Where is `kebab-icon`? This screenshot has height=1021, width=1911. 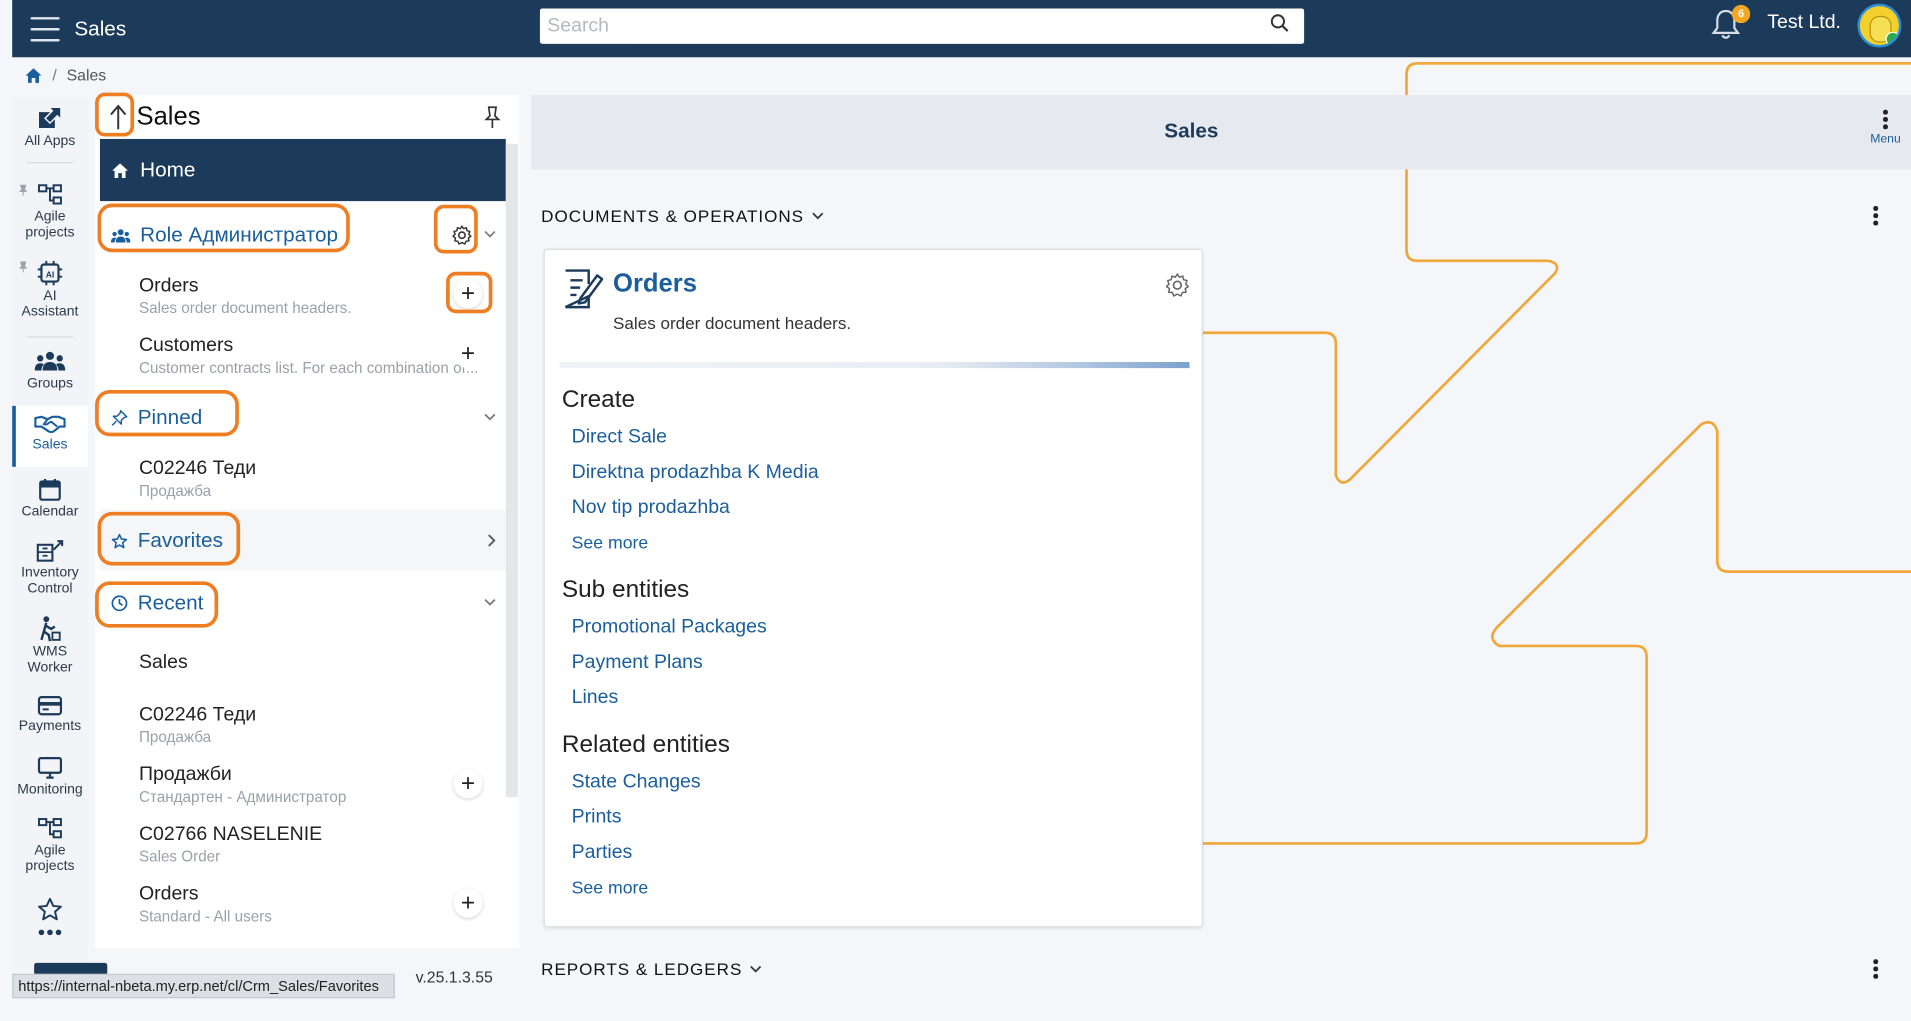
kebab-icon is located at coordinates (1885, 119).